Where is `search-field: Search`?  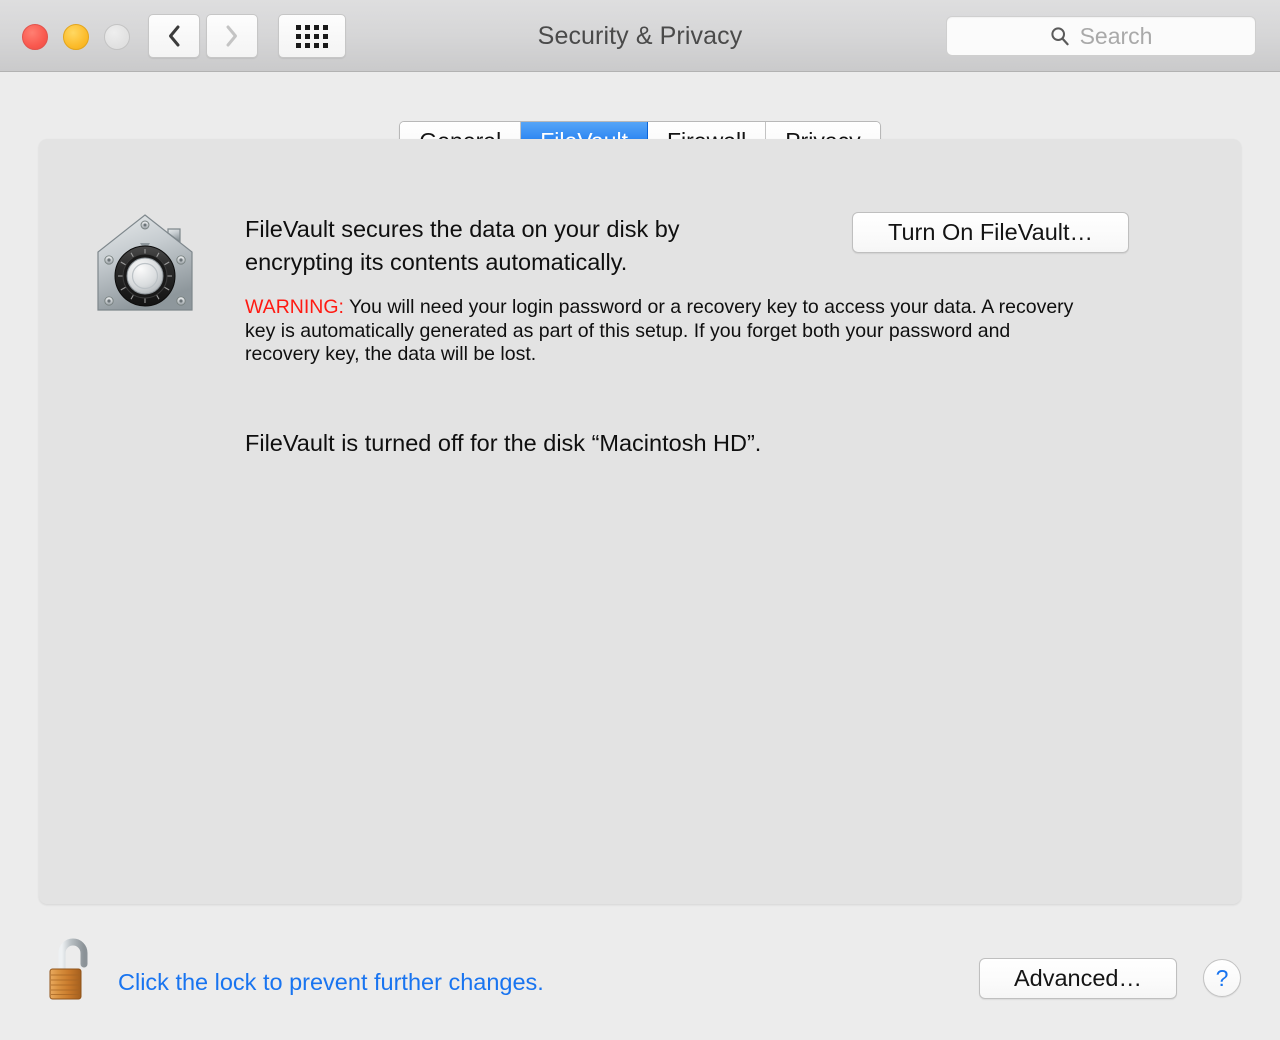 search-field: Search is located at coordinates (1101, 36).